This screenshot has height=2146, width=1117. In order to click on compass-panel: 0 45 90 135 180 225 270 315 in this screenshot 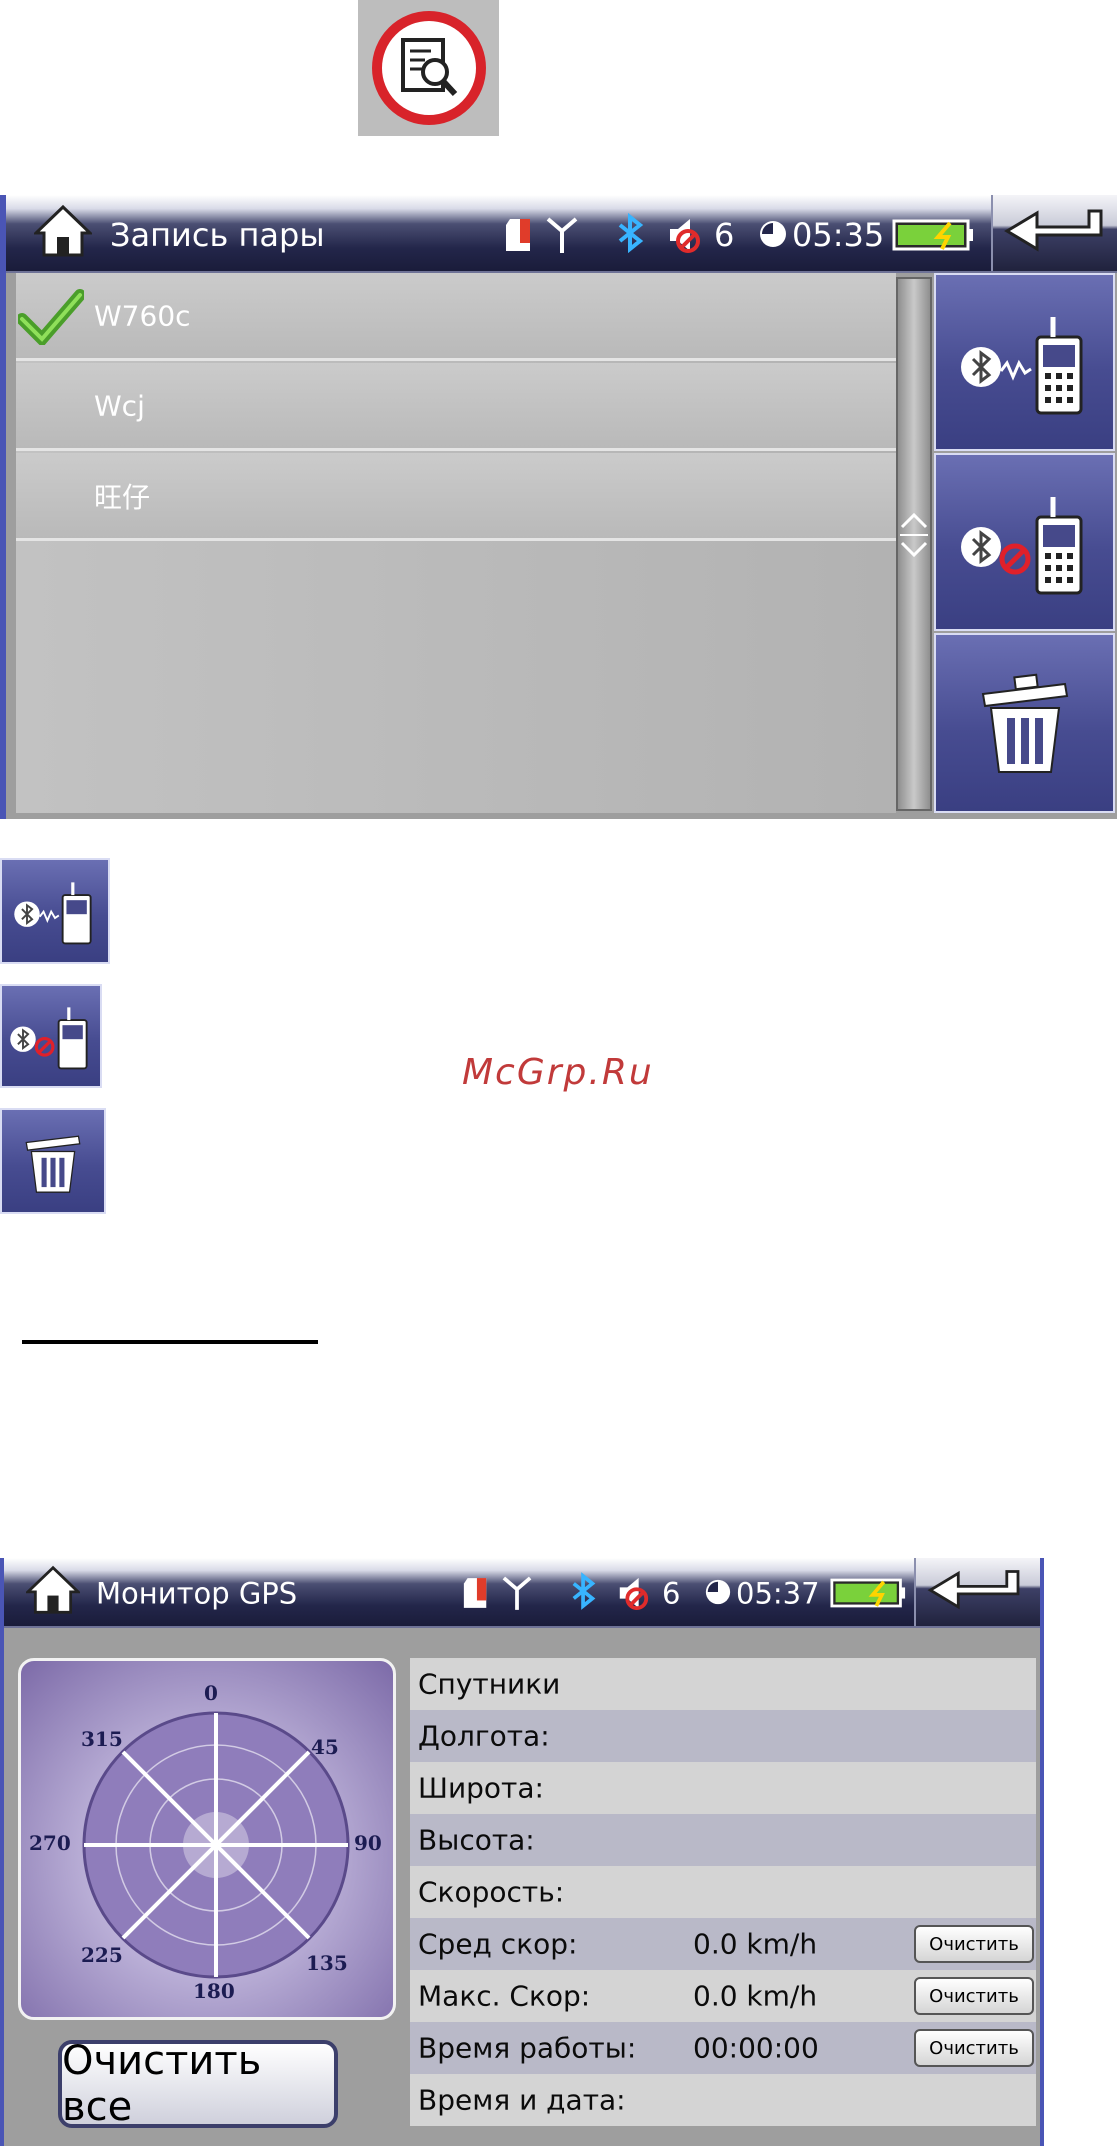, I will do `click(207, 1839)`.